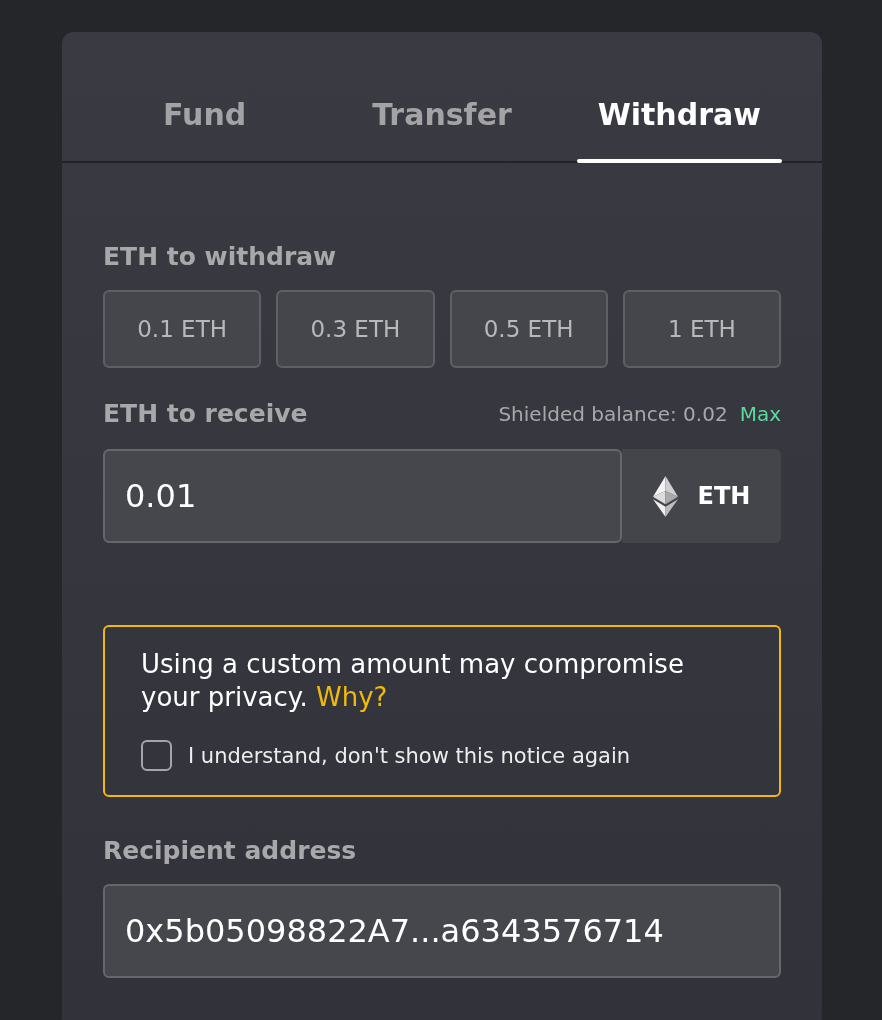 The image size is (882, 1020). What do you see at coordinates (205, 97) in the screenshot?
I see `tab: Fund` at bounding box center [205, 97].